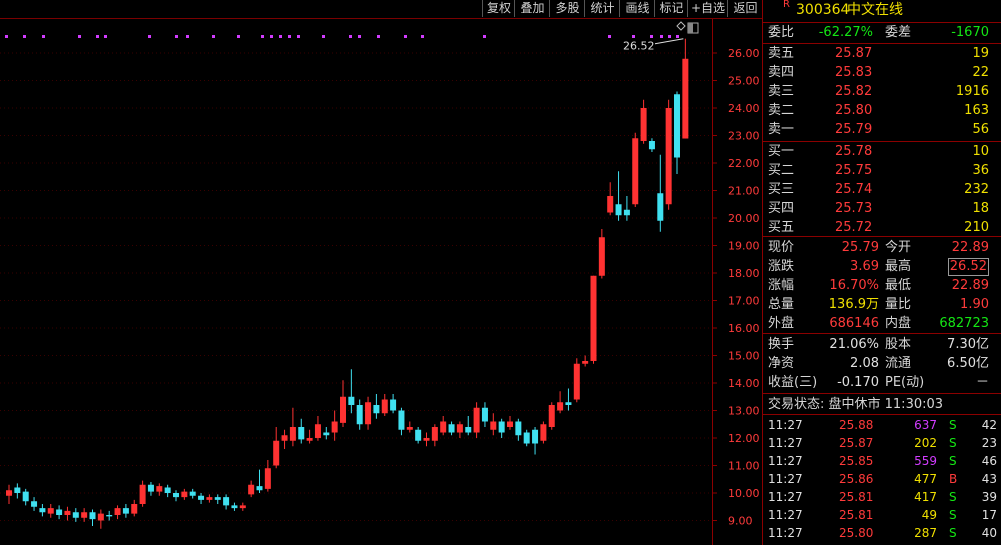 The image size is (1001, 545). I want to click on candle-body, so click(618, 210).